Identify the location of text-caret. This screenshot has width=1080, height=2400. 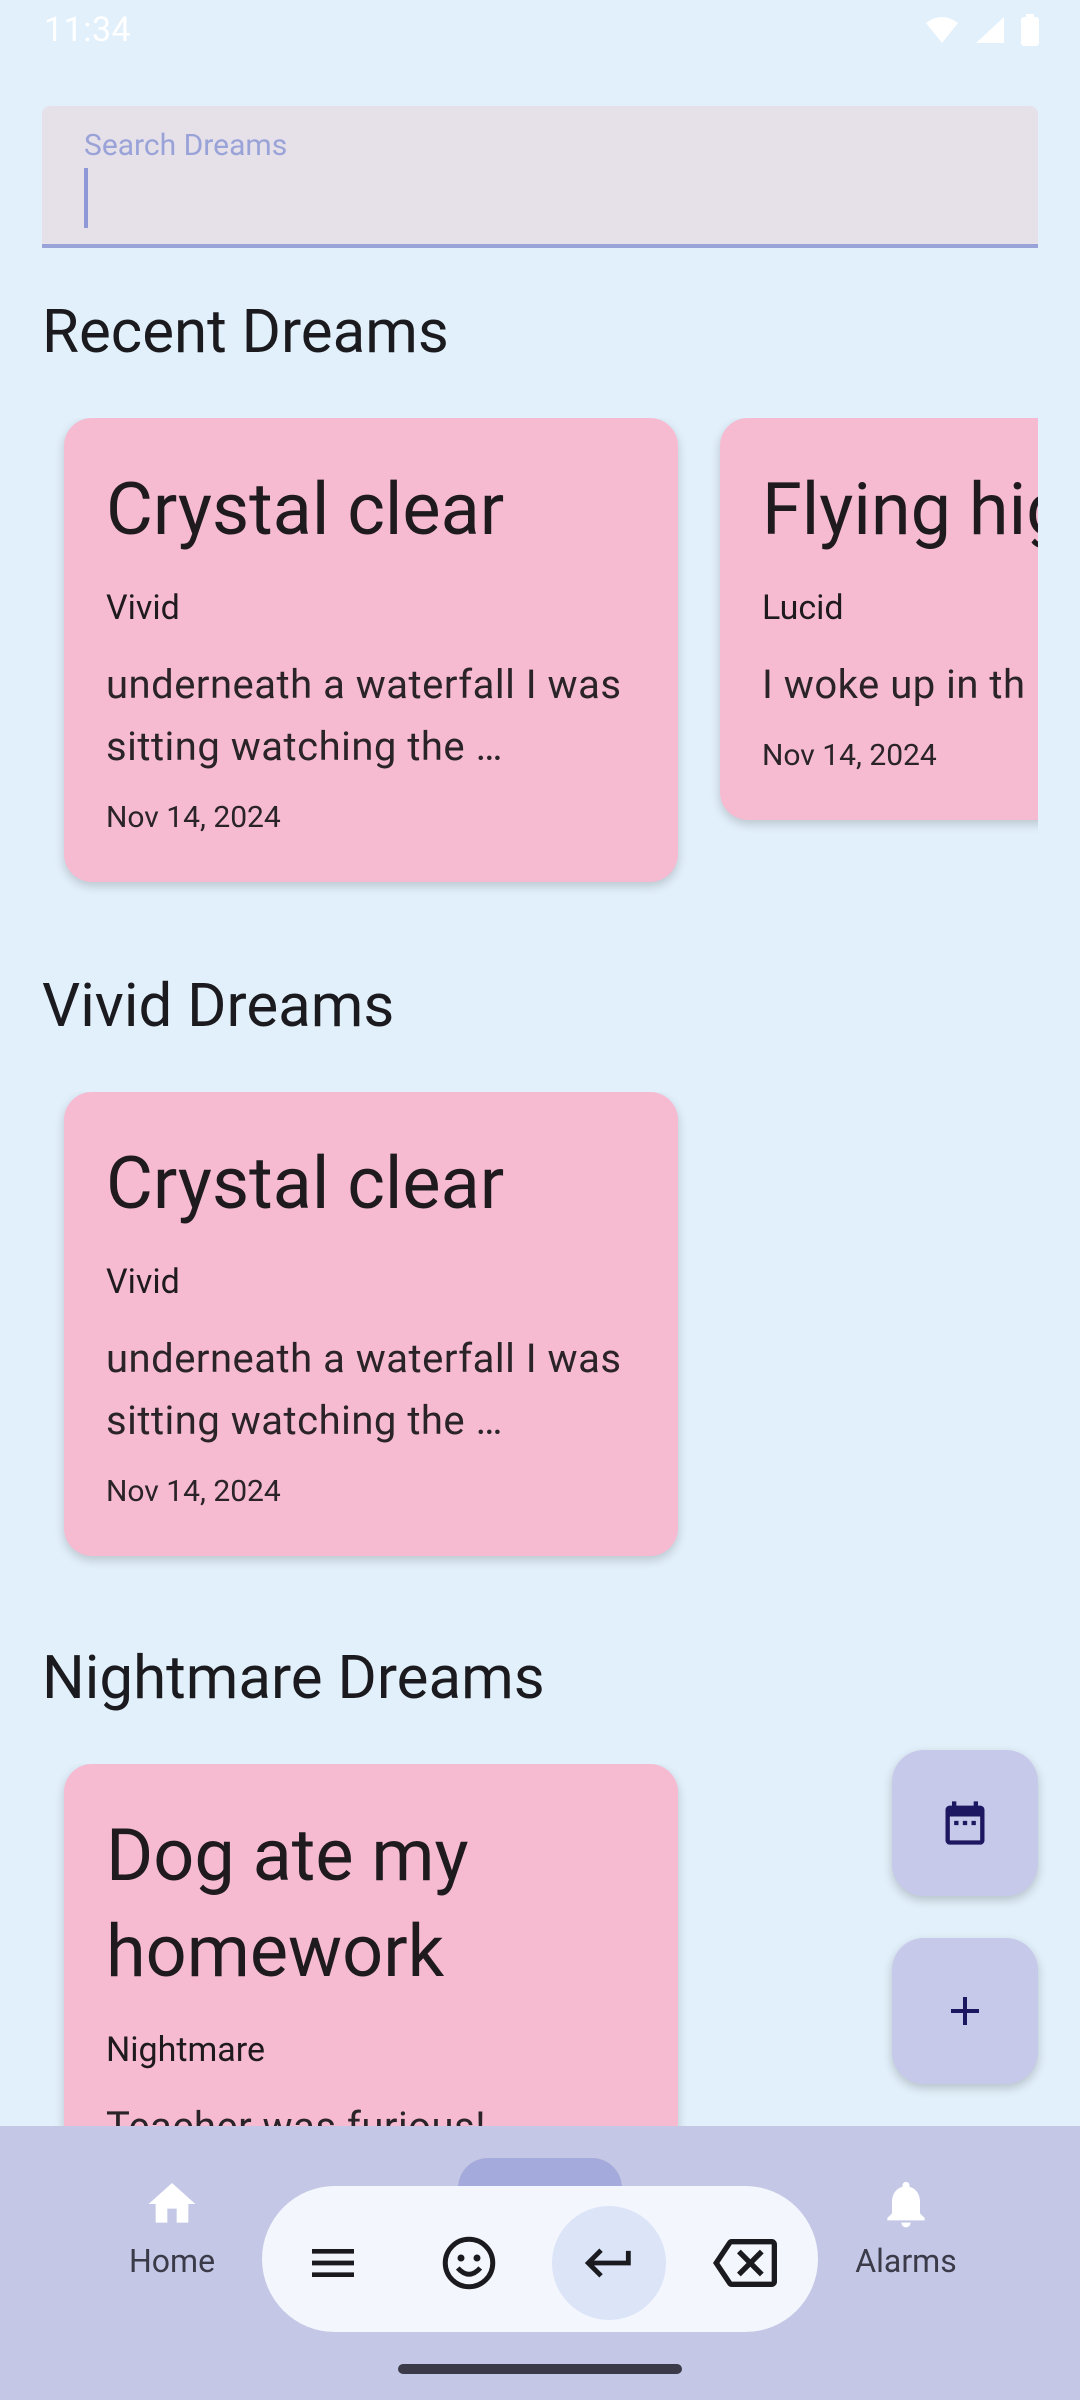
(86, 198).